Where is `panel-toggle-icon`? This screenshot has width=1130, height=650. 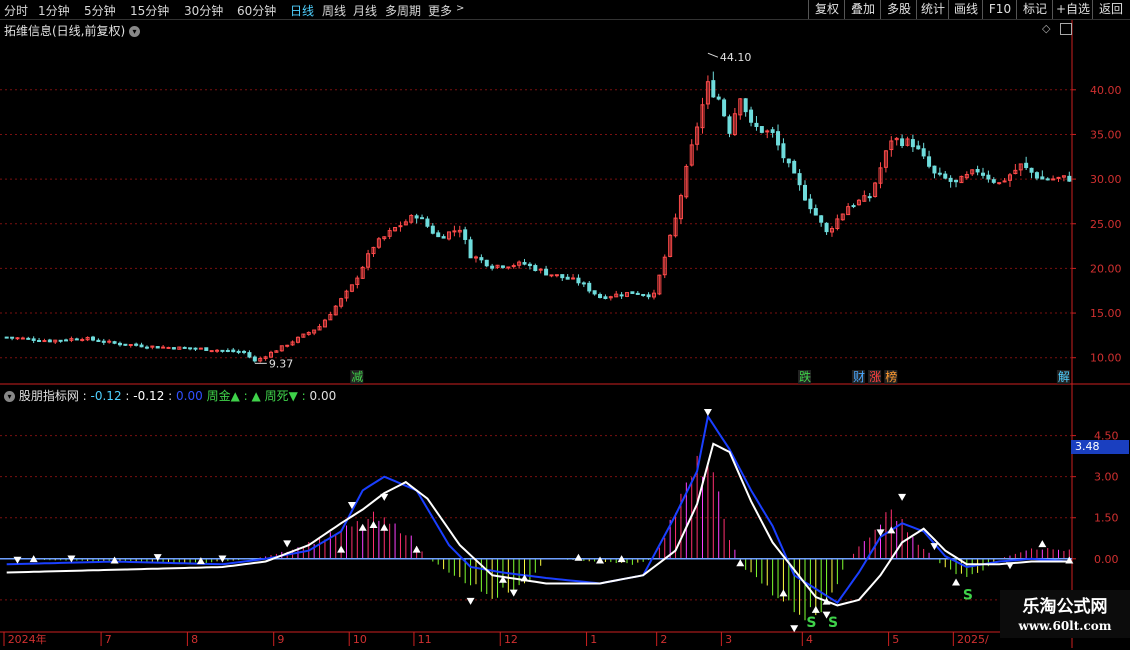 panel-toggle-icon is located at coordinates (1066, 29).